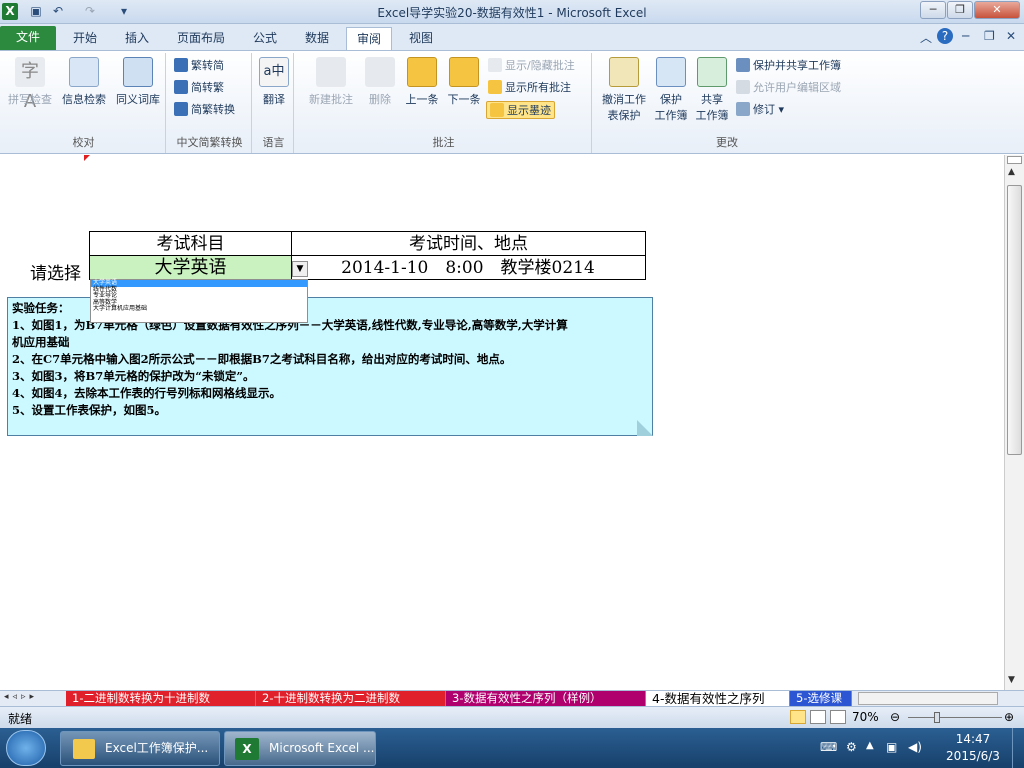  Describe the element at coordinates (838, 717) in the screenshot. I see `page-break-view-icon` at that location.